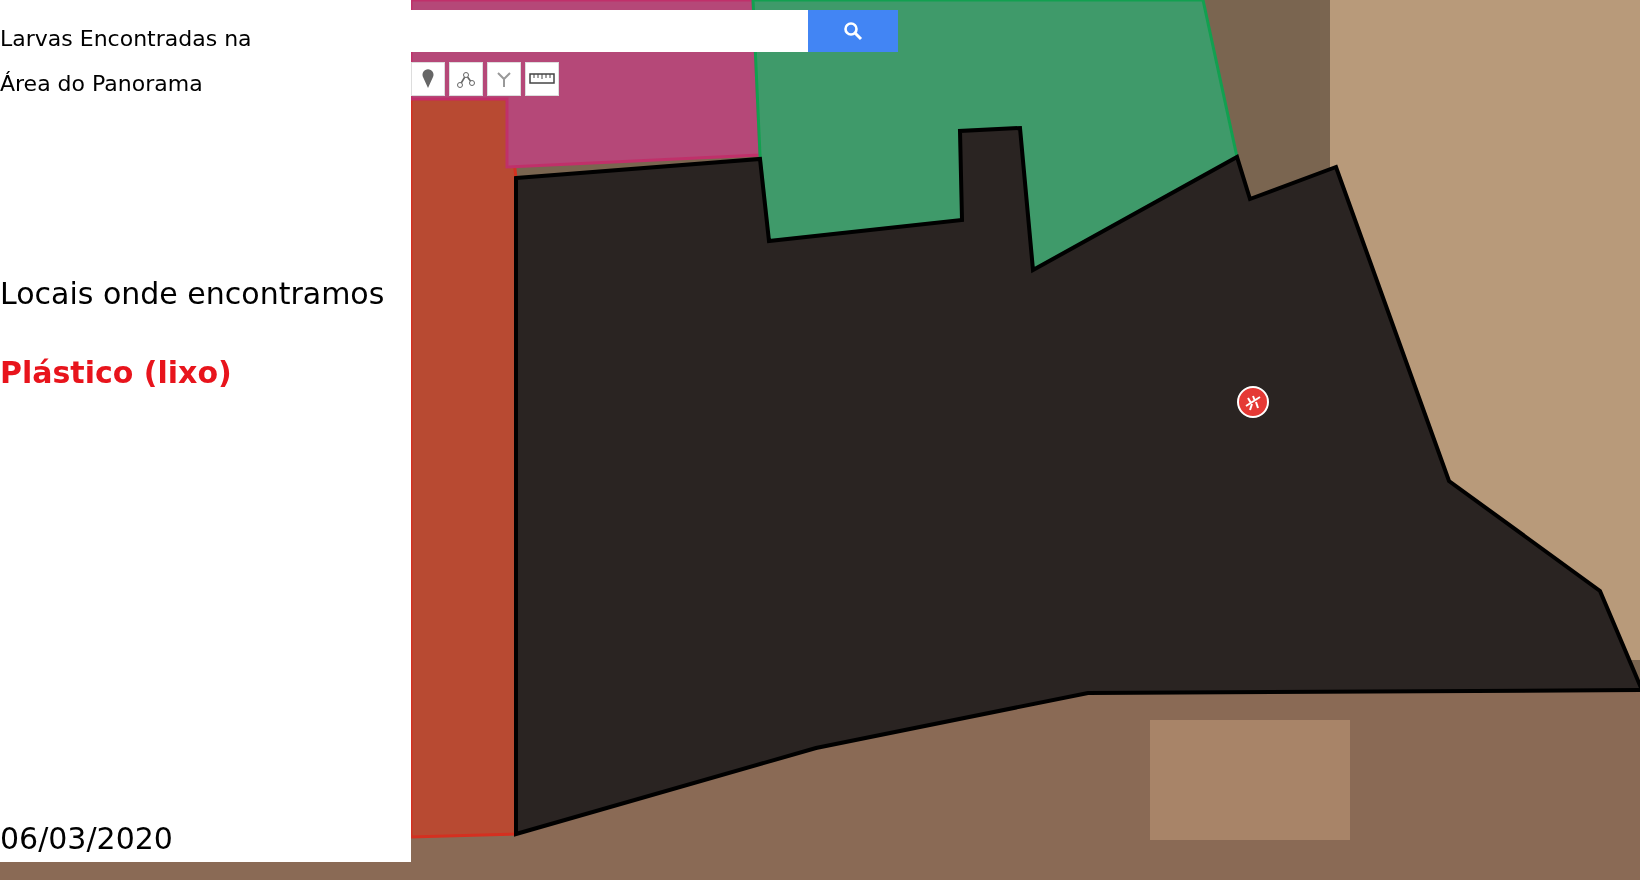 This screenshot has height=880, width=1640. Describe the element at coordinates (116, 372) in the screenshot. I see `highlight-text: Plástico (lixo)` at that location.